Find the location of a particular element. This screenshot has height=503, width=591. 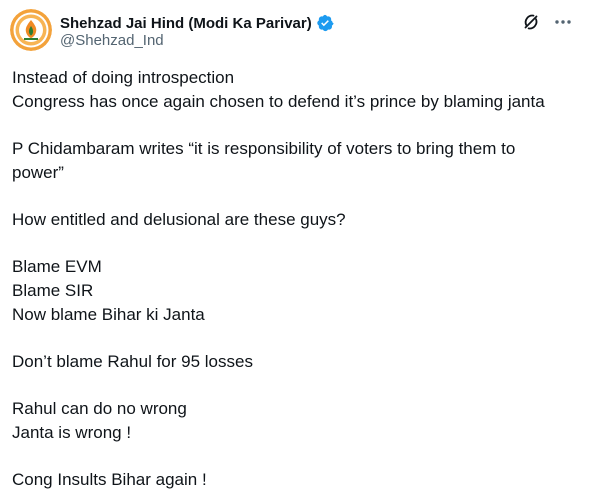

tweet-line: Janta is wrong ! is located at coordinates (72, 432).